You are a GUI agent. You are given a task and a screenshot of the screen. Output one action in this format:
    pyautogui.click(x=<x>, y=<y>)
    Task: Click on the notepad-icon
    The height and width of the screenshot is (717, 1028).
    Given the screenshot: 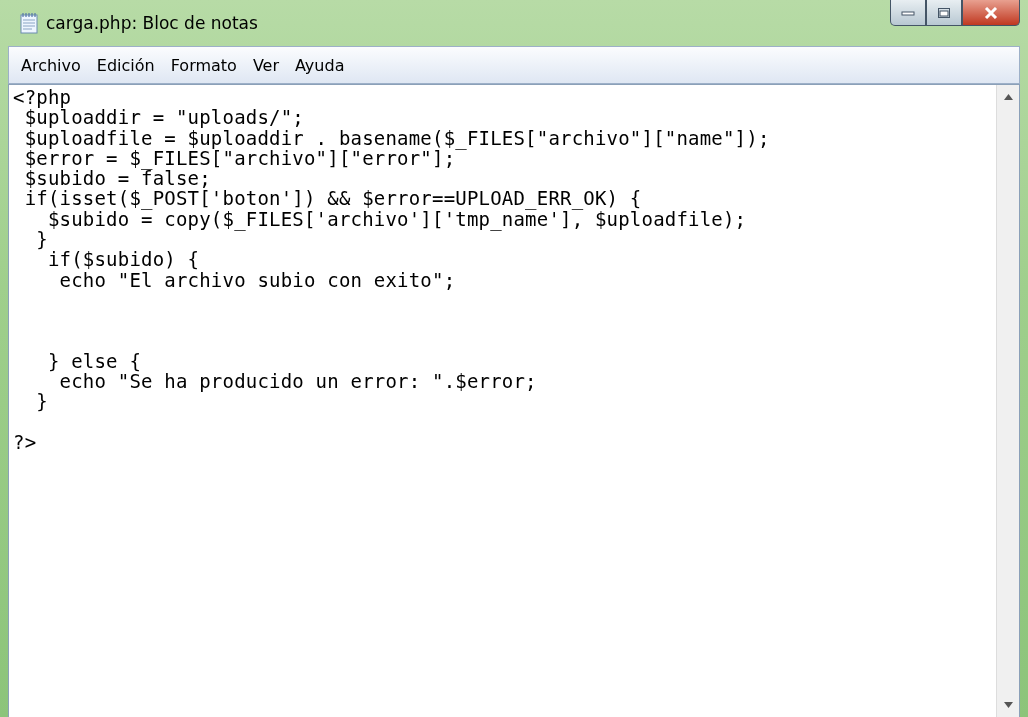 What is the action you would take?
    pyautogui.click(x=29, y=23)
    